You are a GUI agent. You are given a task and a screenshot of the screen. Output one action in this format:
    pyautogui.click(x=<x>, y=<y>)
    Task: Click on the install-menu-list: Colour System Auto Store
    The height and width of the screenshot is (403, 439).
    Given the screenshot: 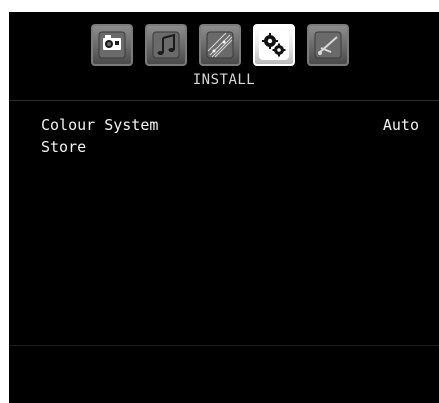 What is the action you would take?
    pyautogui.click(x=224, y=138)
    